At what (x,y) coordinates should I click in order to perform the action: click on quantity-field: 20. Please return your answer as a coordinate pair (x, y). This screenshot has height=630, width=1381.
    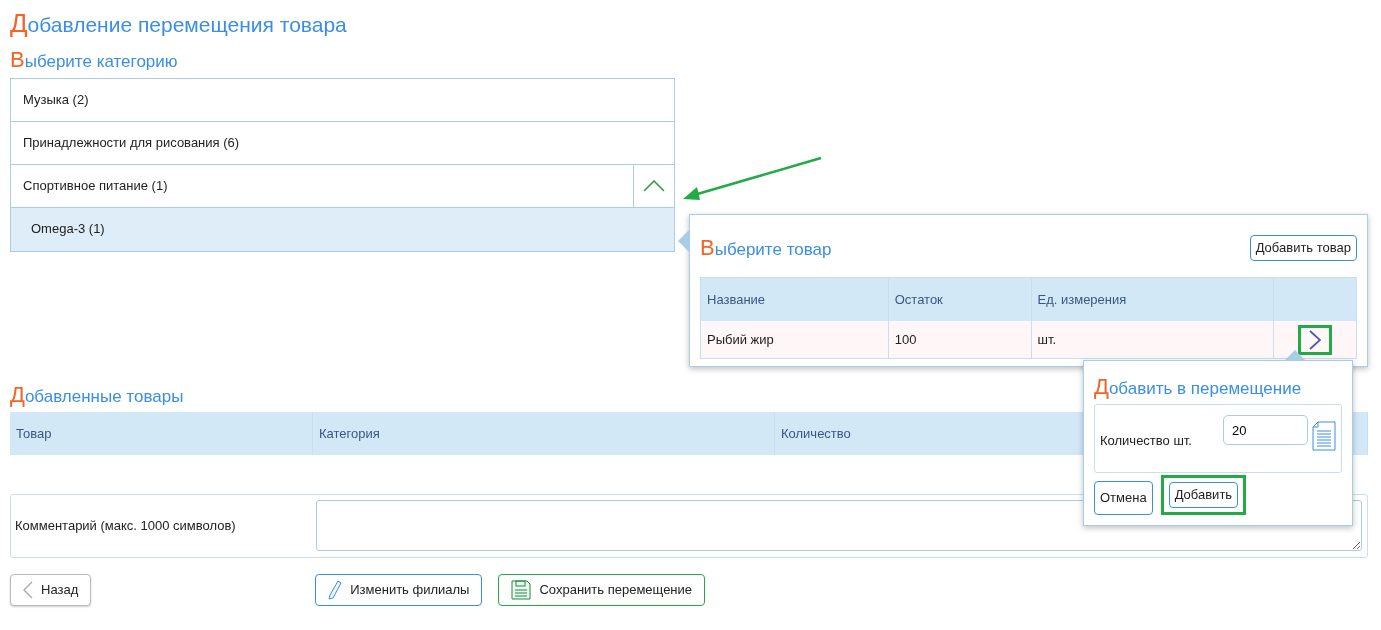
    Looking at the image, I should click on (1265, 430).